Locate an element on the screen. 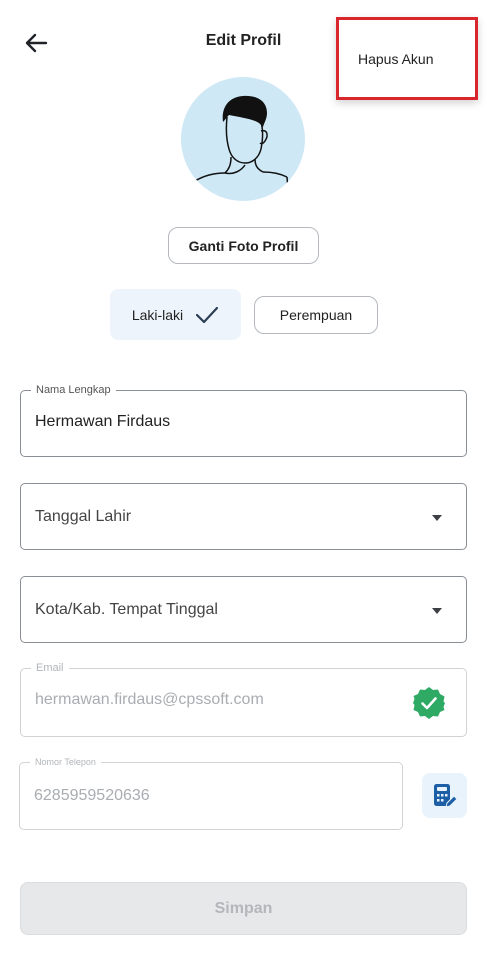 This screenshot has width=487, height=972. gender-male-label: Laki-laki is located at coordinates (157, 314).